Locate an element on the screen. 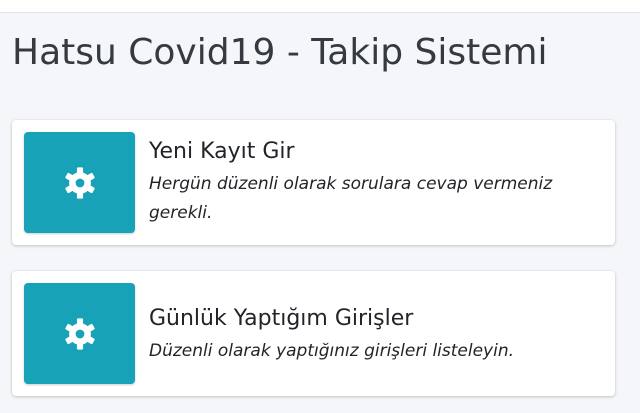  page-title: Hatsu Covid19 - Takip Sistemi is located at coordinates (280, 52).